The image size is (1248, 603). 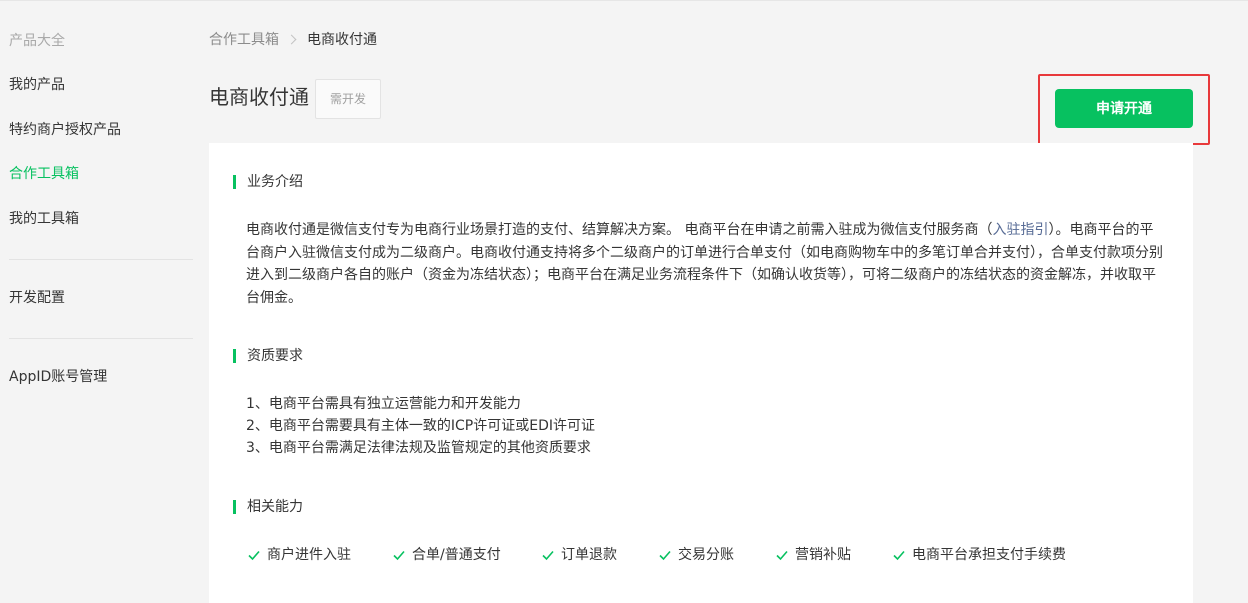 What do you see at coordinates (989, 555) in the screenshot?
I see `capability-label: 电商平台承担支付手续费` at bounding box center [989, 555].